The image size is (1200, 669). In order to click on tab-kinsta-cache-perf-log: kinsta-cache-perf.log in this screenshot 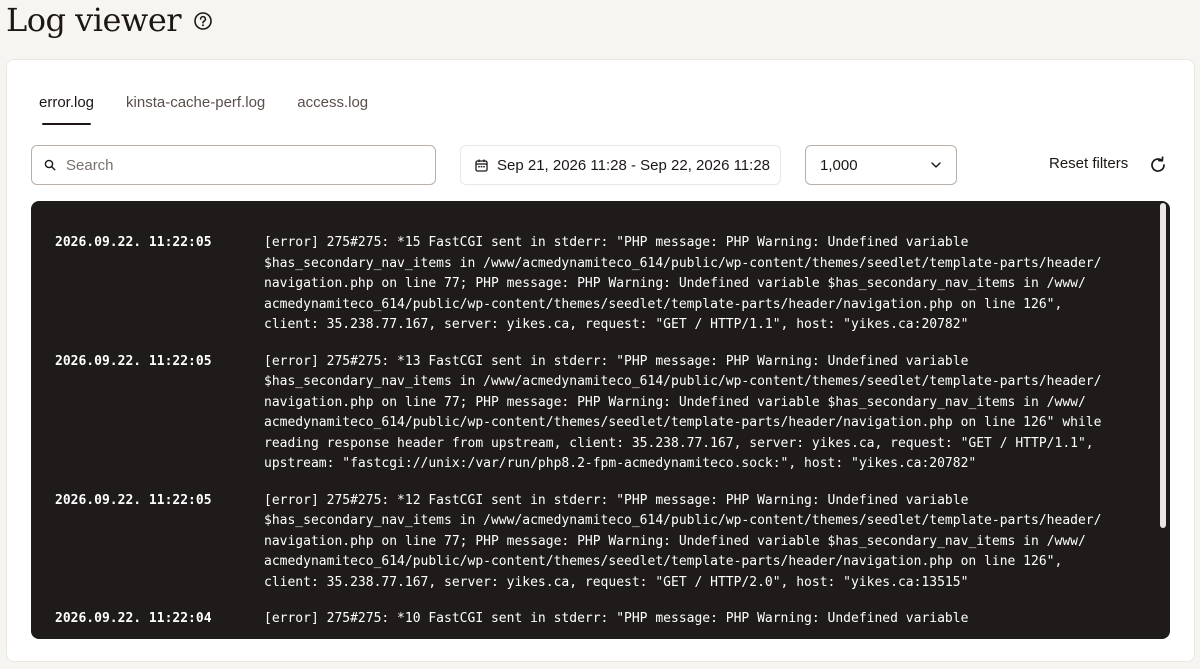, I will do `click(195, 109)`.